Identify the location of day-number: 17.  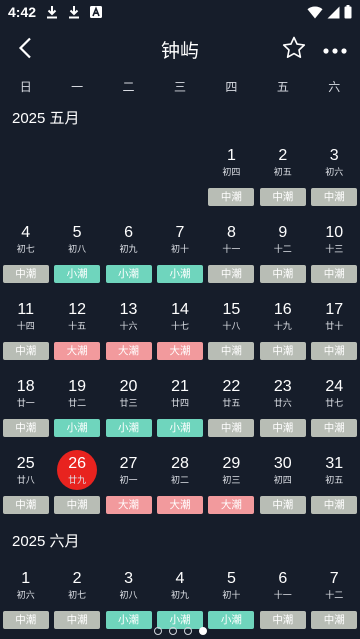
(334, 309).